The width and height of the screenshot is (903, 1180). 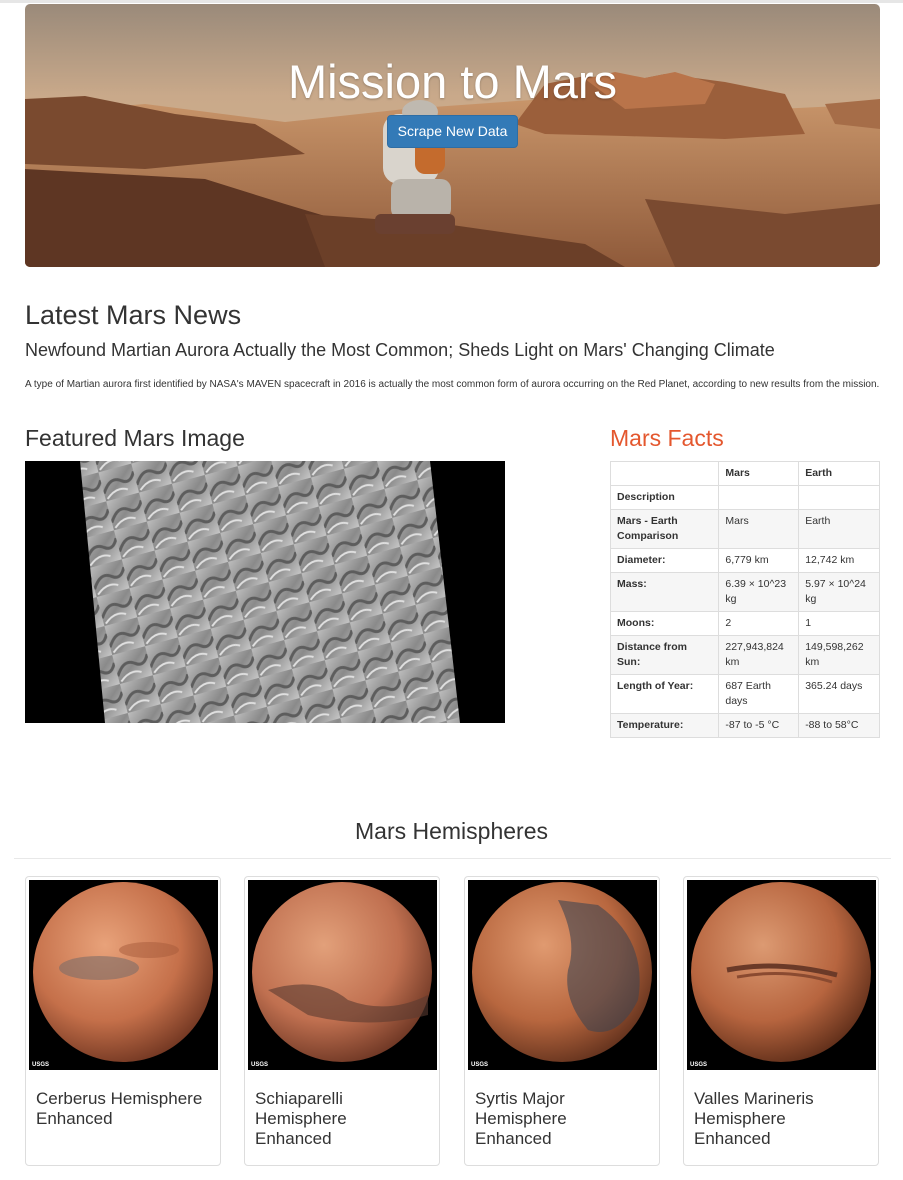 I want to click on facts-col-header, so click(x=664, y=473).